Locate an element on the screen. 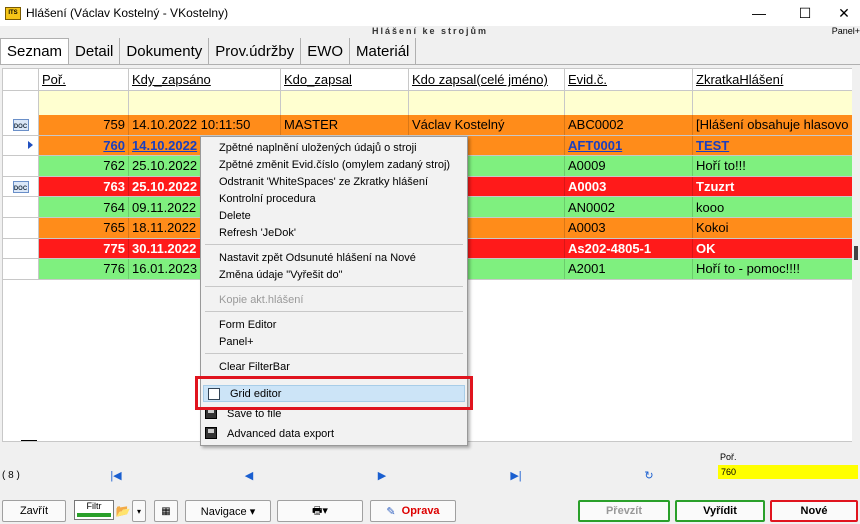 This screenshot has width=860, height=524. nav-first-button: |◀ is located at coordinates (116, 475).